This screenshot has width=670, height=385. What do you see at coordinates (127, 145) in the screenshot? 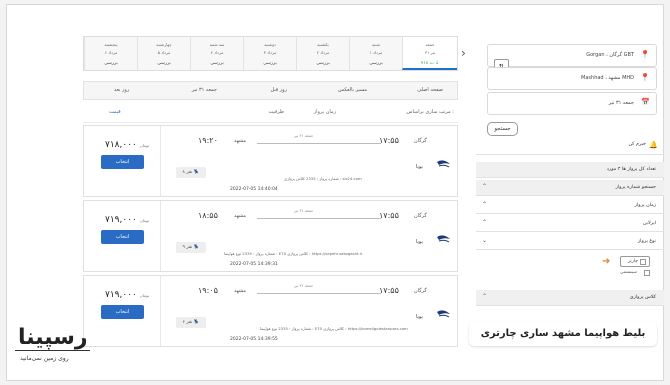
I see `flight-price: ۷۱۸,۰۰۰ تومان` at bounding box center [127, 145].